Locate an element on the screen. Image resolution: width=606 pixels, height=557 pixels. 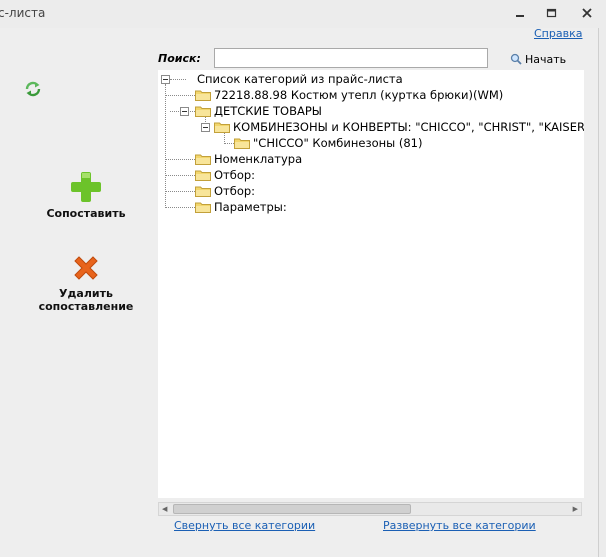
tree-item-label: ДЕТСКИЕ ТОВАРЫ is located at coordinates (268, 111).